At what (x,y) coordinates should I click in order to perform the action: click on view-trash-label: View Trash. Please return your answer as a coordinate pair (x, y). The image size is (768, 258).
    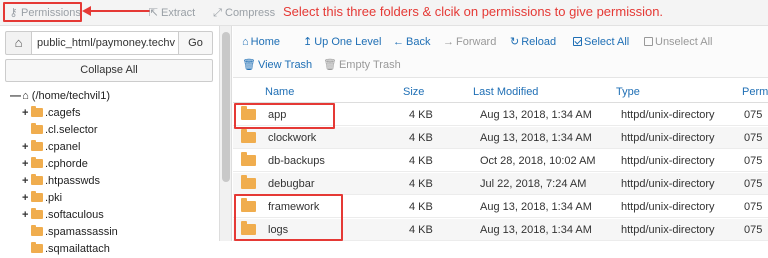
    Looking at the image, I should click on (285, 65).